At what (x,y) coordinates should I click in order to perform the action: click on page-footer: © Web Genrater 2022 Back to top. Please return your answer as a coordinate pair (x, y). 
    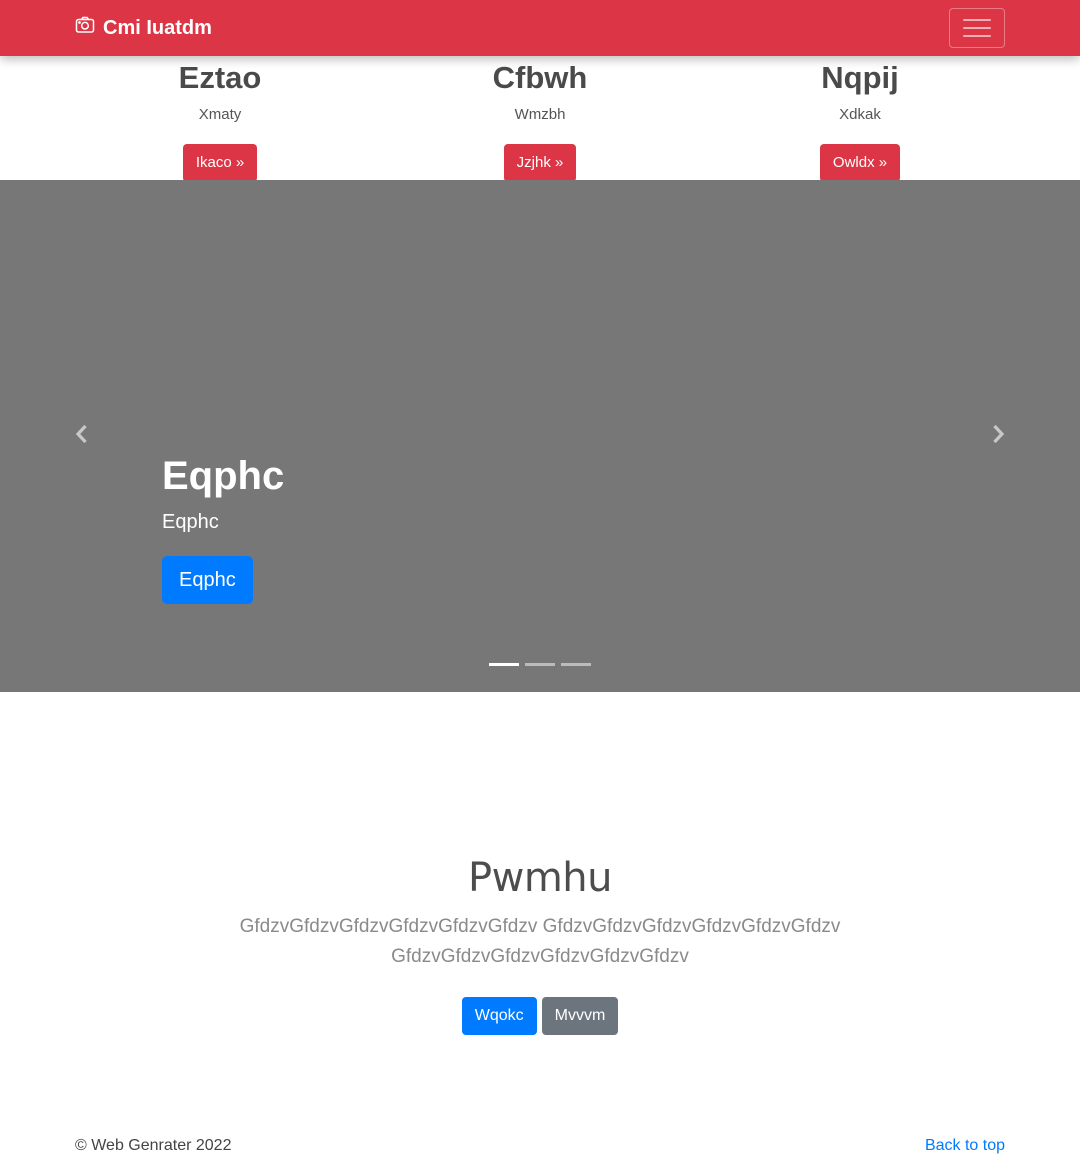
    Looking at the image, I should click on (540, 1146).